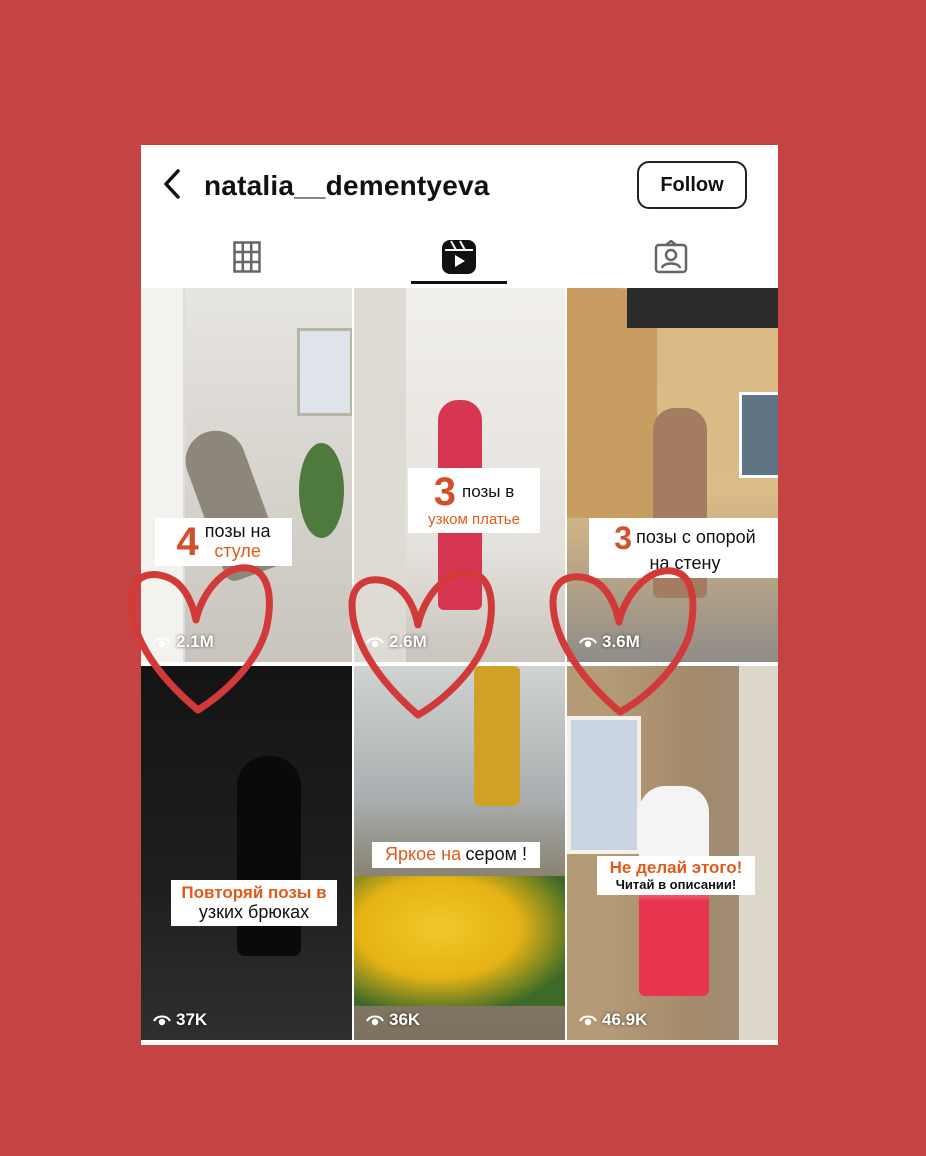  I want to click on door-panel, so click(163, 475).